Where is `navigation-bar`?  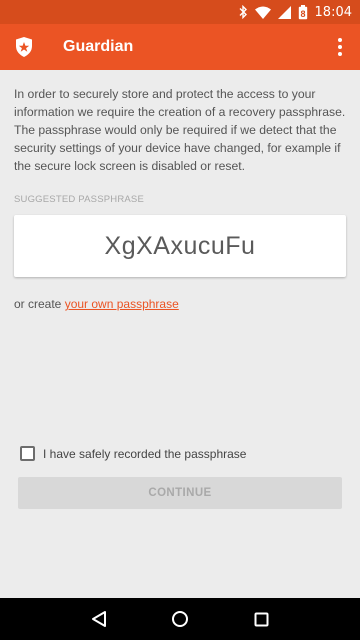 navigation-bar is located at coordinates (180, 619).